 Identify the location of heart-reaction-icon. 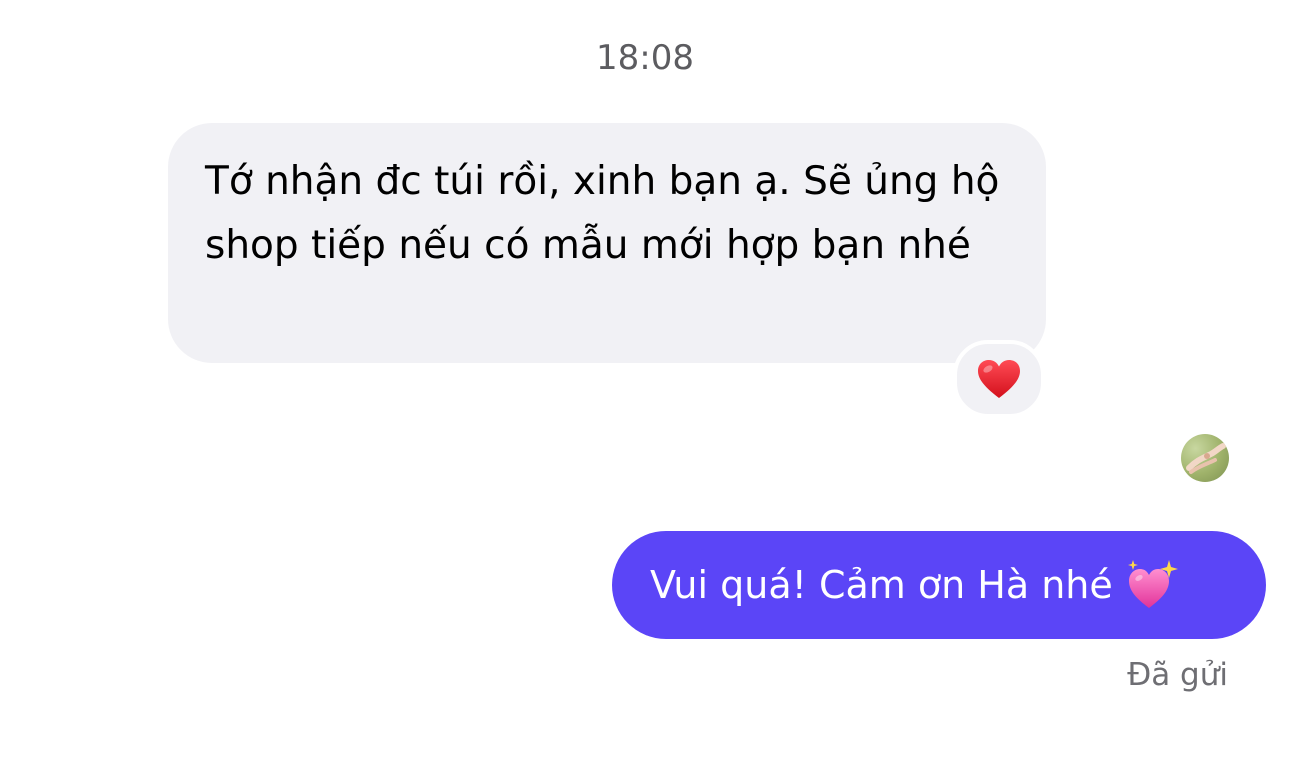
(999, 379).